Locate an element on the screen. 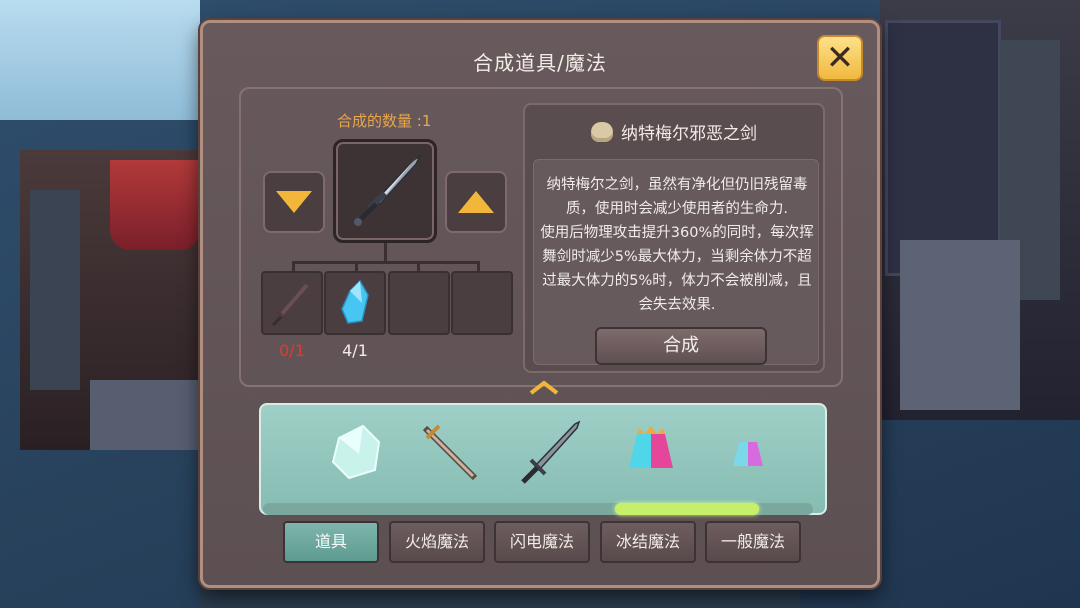 The height and width of the screenshot is (608, 1080). item-name: 纳特梅尔邪恶之剑 is located at coordinates (689, 134).